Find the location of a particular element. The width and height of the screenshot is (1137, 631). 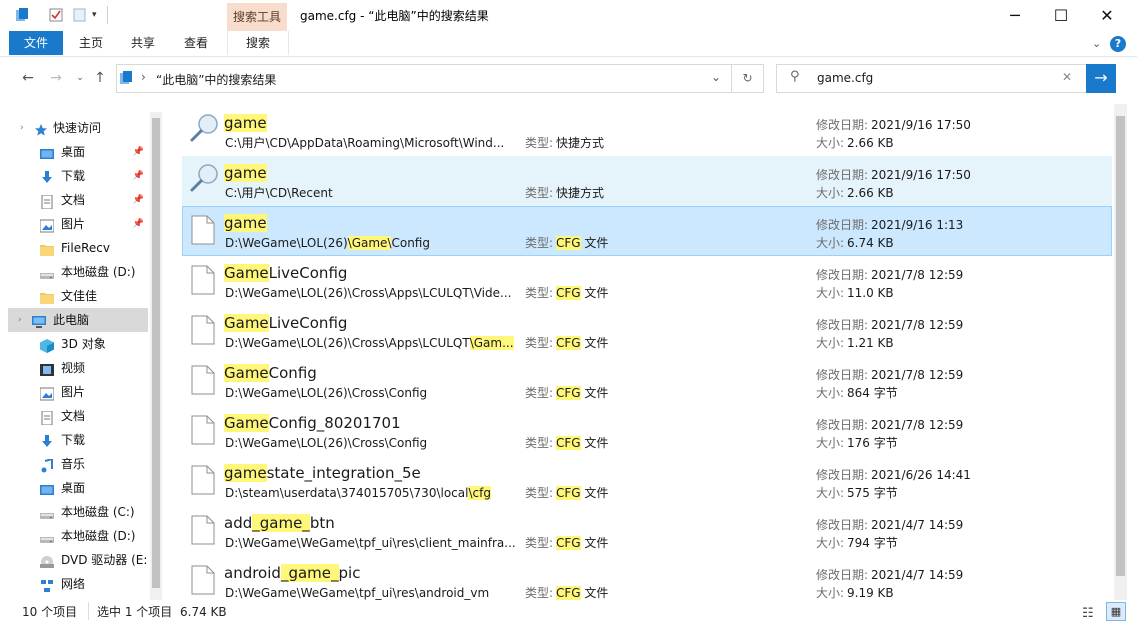

tab-search: 搜索 is located at coordinates (258, 43).